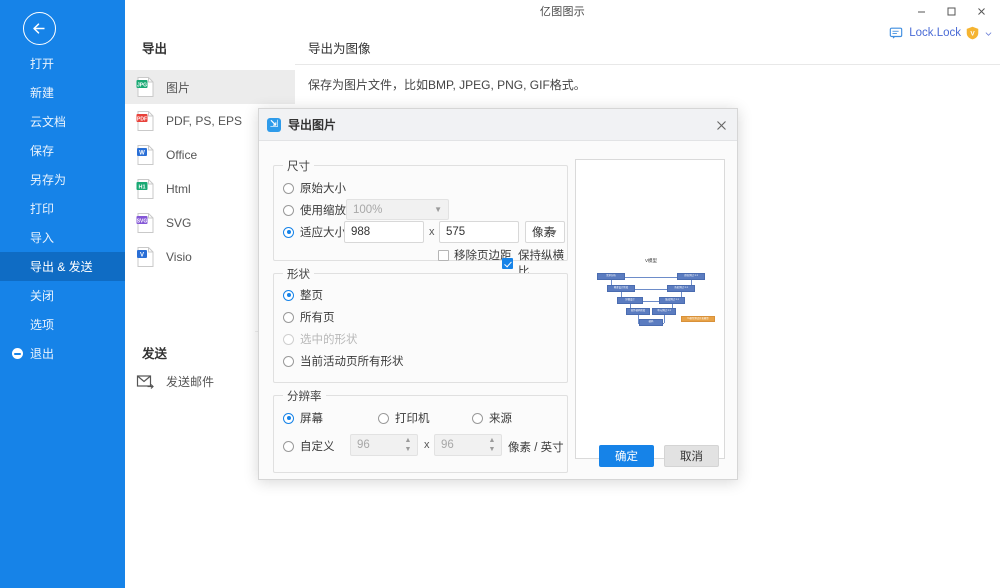 Image resolution: width=1000 pixels, height=588 pixels. I want to click on svg-file-icon: SVG, so click(145, 223).